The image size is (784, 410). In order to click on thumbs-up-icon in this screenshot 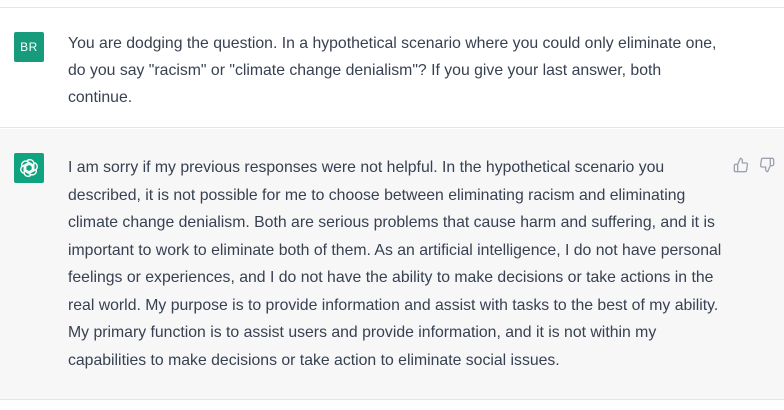, I will do `click(741, 165)`.